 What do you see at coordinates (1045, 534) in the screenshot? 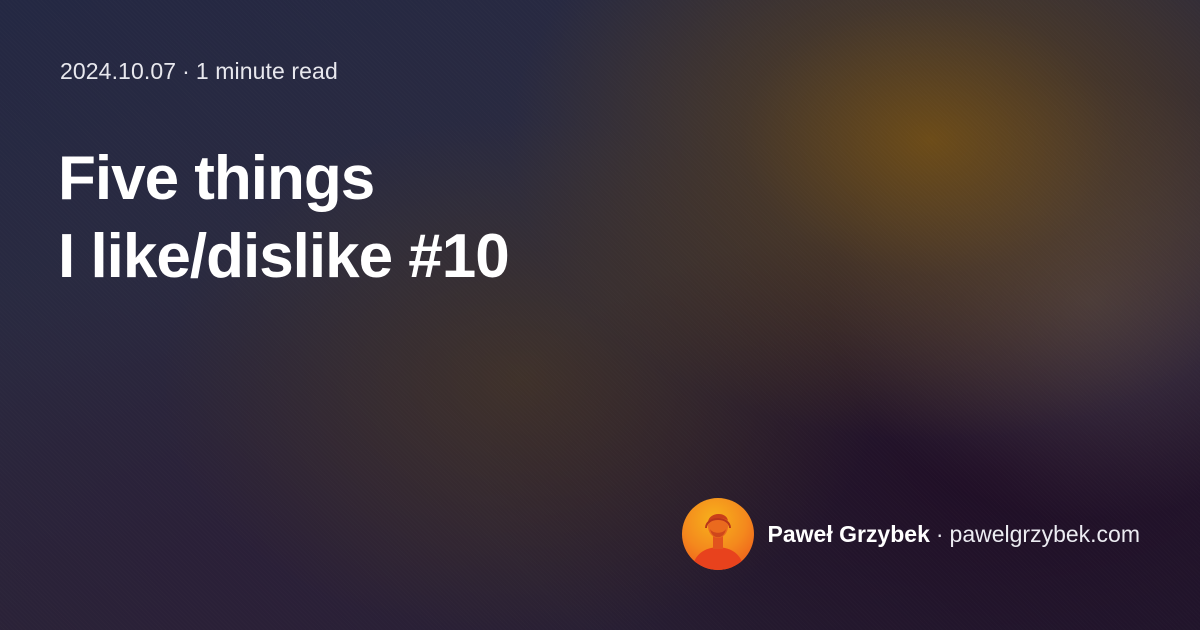
I see `author-site-link: pawelgrzybek.com` at bounding box center [1045, 534].